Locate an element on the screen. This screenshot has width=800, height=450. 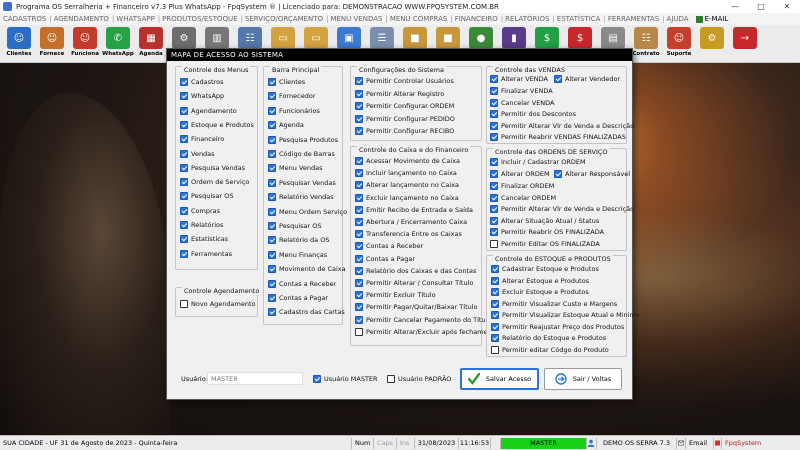
checkbox-permitir-controlar-usuarios: Permitir Controlar Usuários is located at coordinates (404, 81).